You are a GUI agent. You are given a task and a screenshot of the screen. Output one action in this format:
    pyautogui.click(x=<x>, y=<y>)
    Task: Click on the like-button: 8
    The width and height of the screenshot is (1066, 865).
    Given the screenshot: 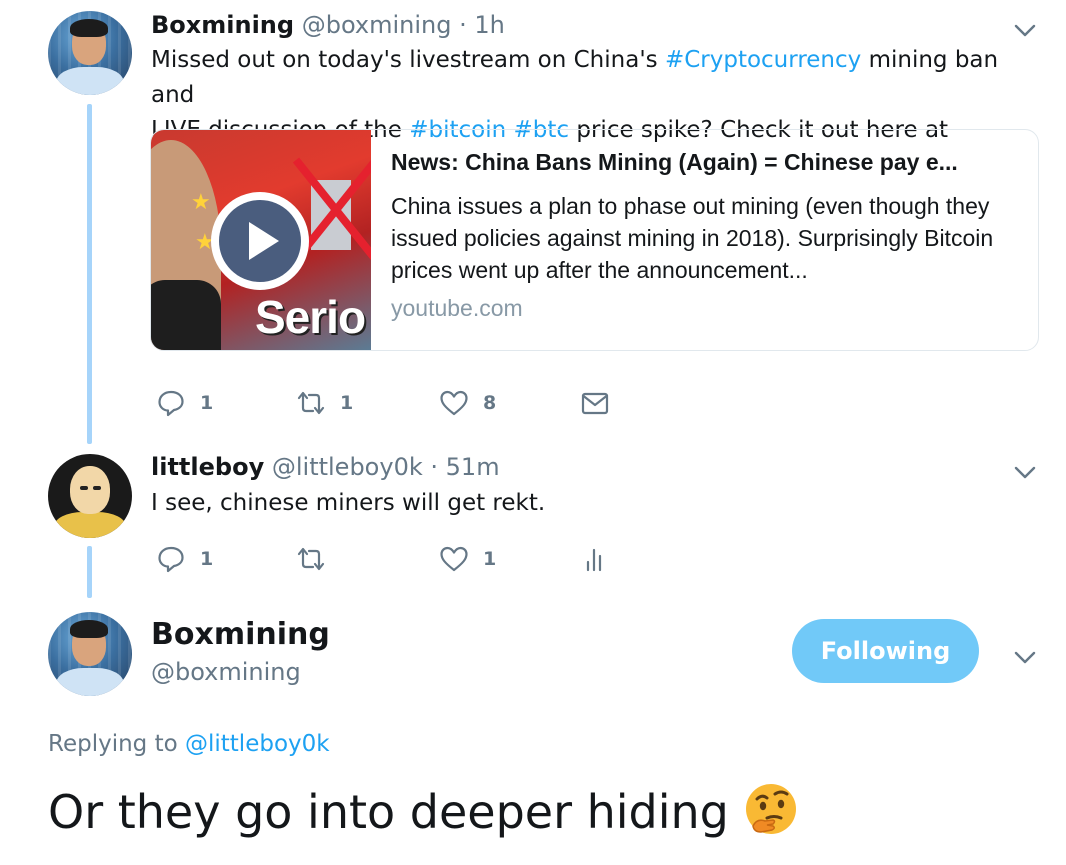 What is the action you would take?
    pyautogui.click(x=467, y=403)
    